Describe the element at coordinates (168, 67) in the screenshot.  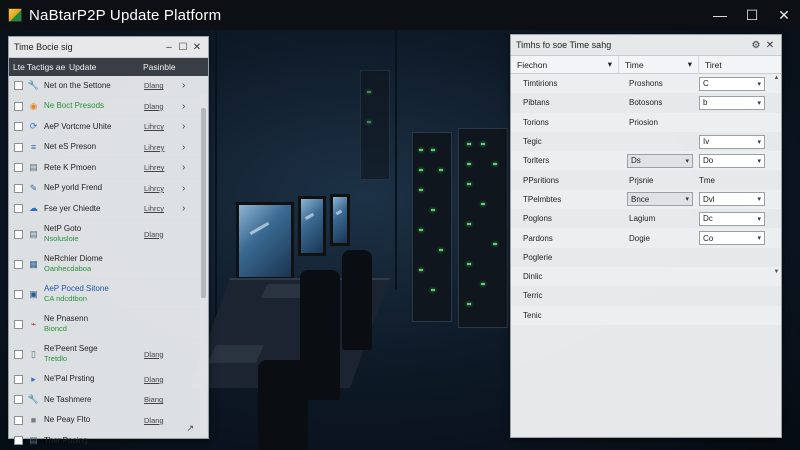
I see `column-header: Pasinble` at that location.